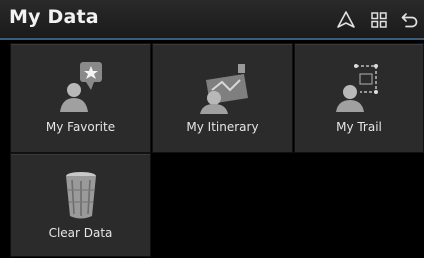 The image size is (424, 258). Describe the element at coordinates (222, 127) in the screenshot. I see `tile-label: My Itinerary` at that location.